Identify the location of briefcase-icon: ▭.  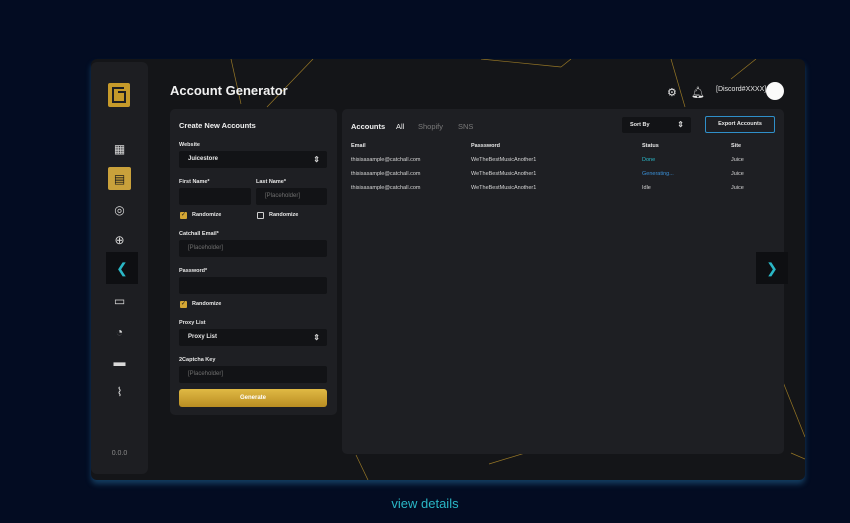
(119, 300).